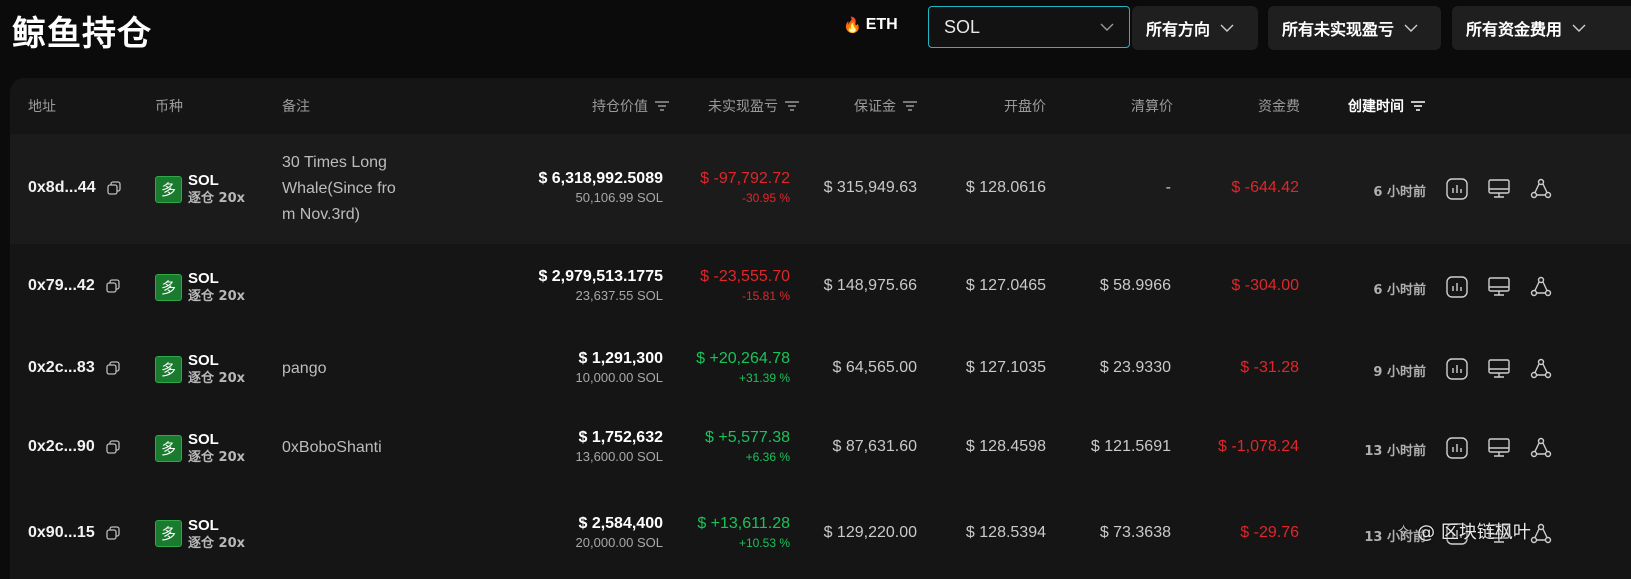  Describe the element at coordinates (874, 367) in the screenshot. I see `margin-value: $ 64,565.00` at that location.